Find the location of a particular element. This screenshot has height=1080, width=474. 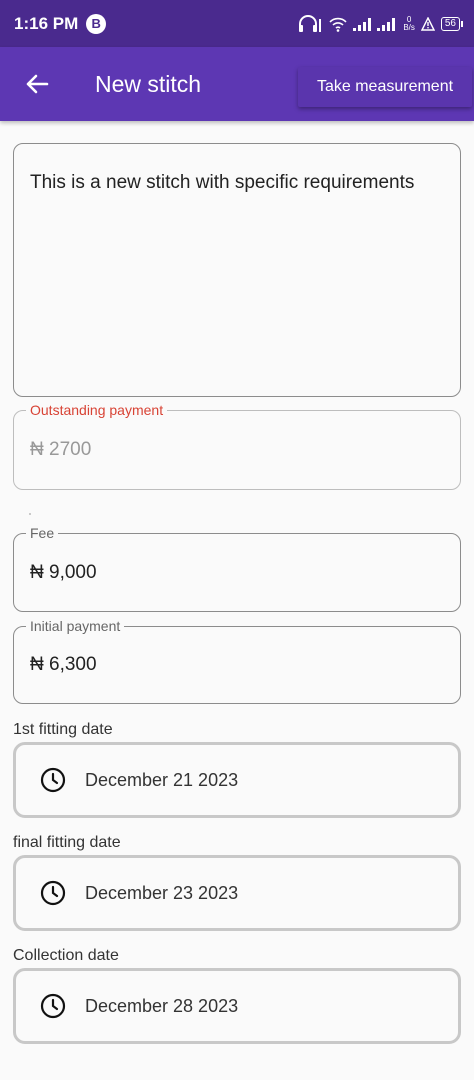

outstanding-payment-field: Outstanding payment ₦ 2700 is located at coordinates (237, 446).